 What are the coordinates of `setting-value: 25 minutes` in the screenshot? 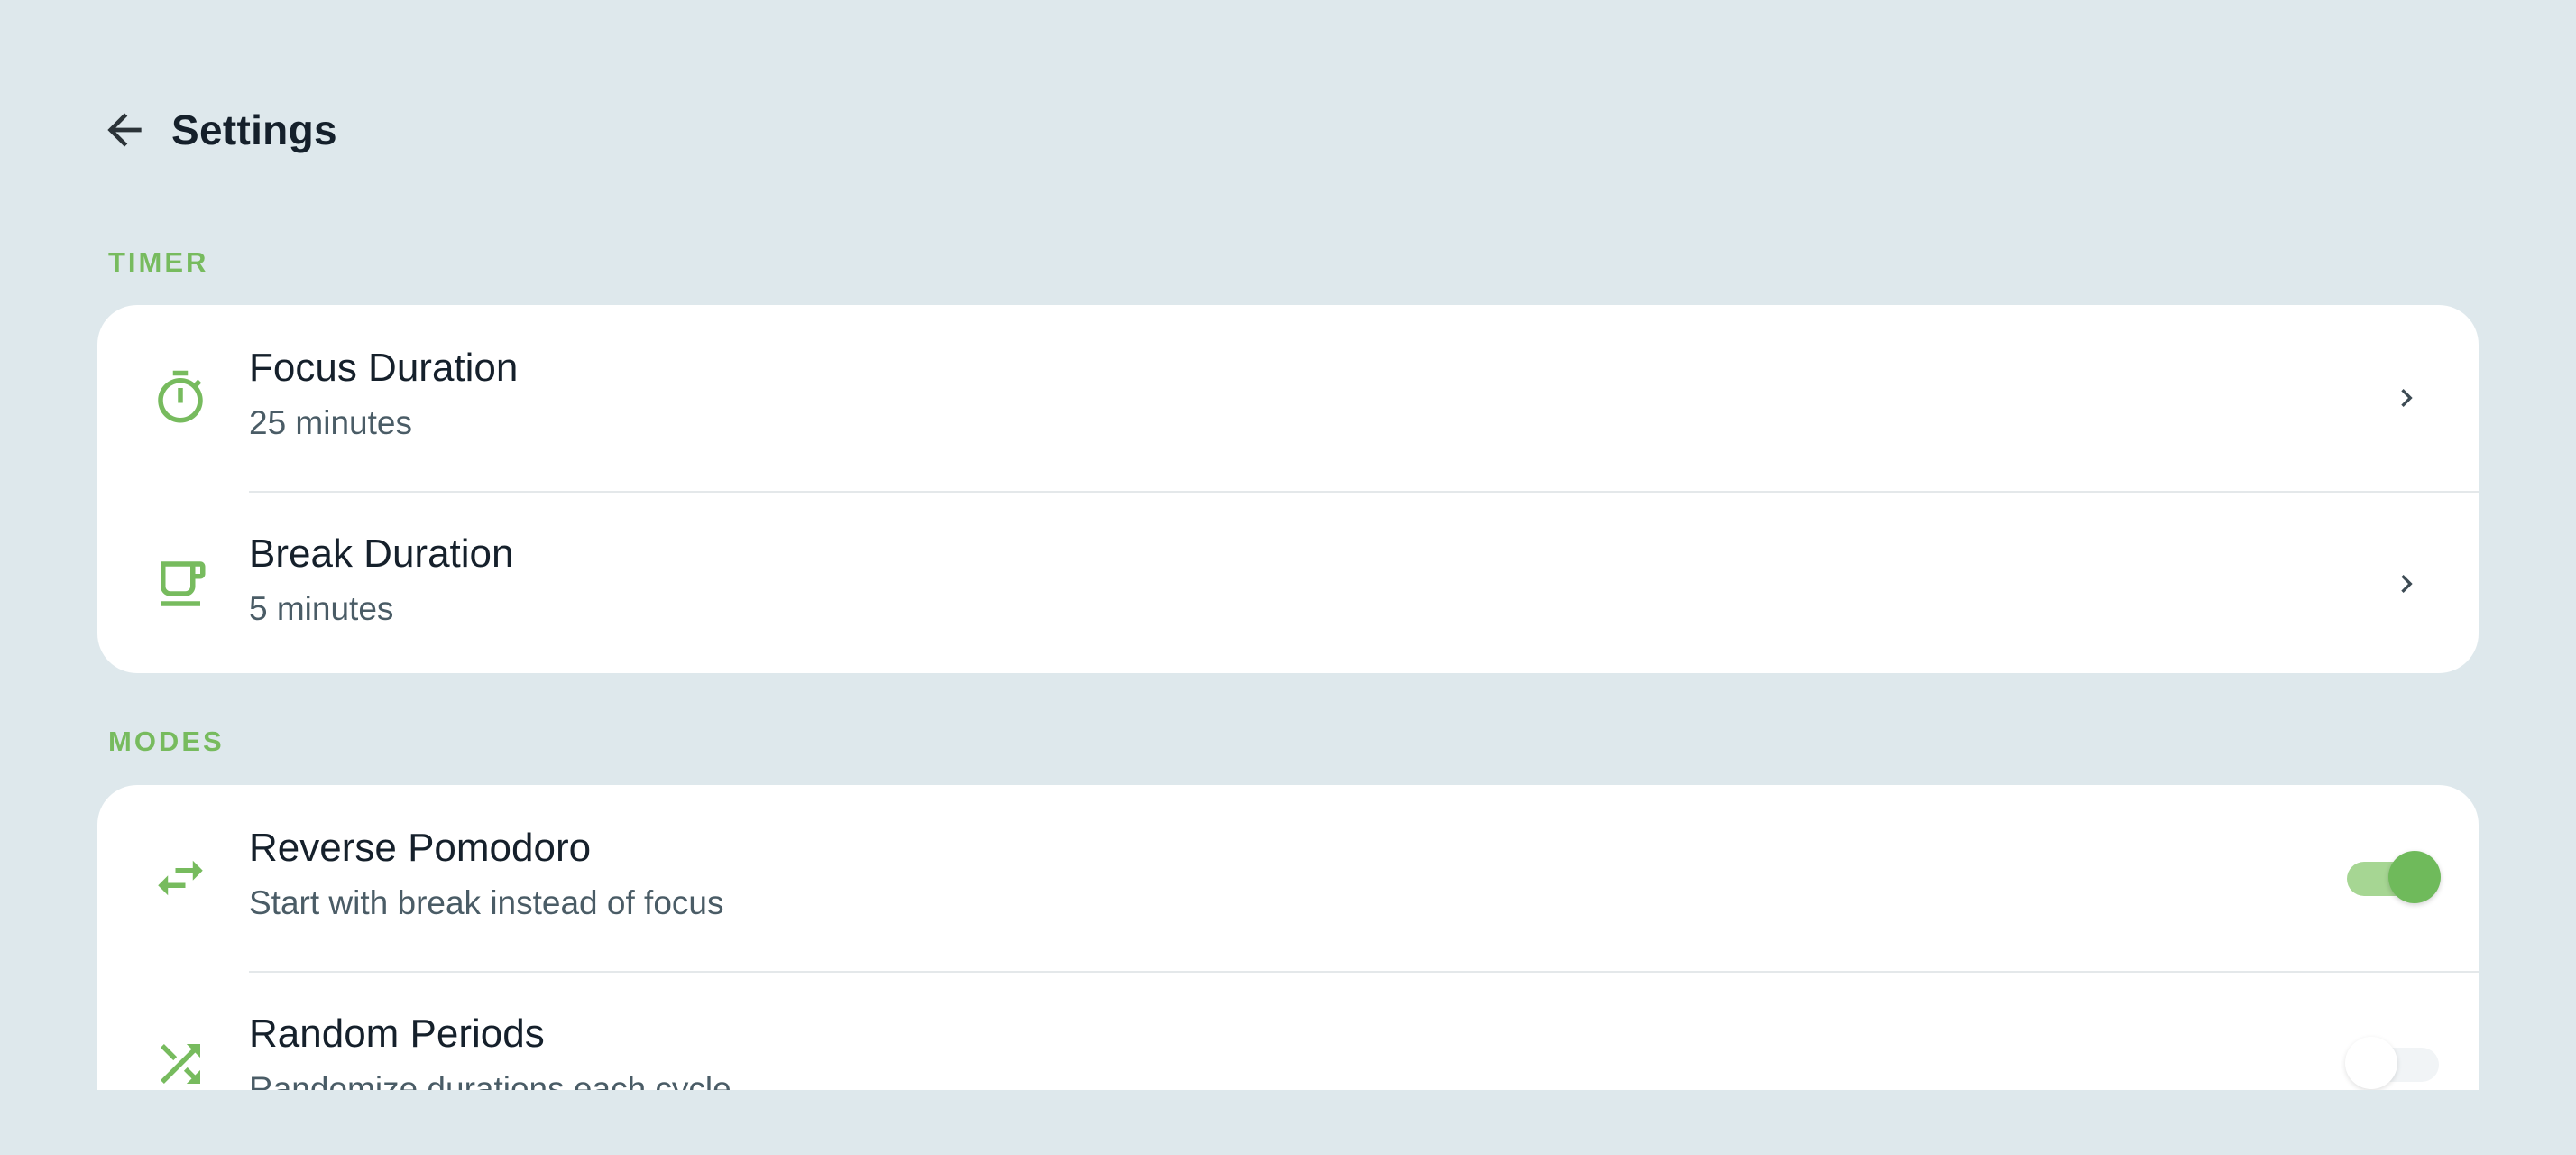 It's located at (330, 422).